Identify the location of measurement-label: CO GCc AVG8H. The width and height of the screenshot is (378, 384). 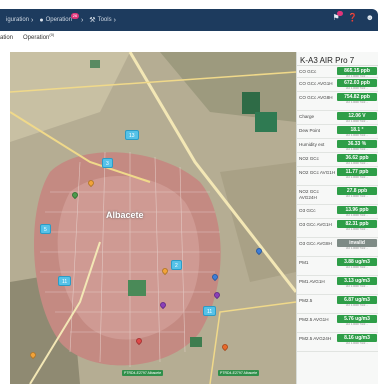
(316, 97).